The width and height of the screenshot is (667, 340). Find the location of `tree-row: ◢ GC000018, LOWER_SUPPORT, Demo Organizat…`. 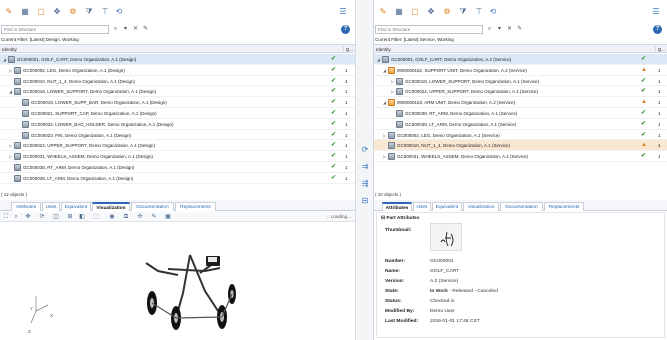

tree-row: ◢ GC000018, LOWER_SUPPORT, Demo Organizat… is located at coordinates (177, 92).